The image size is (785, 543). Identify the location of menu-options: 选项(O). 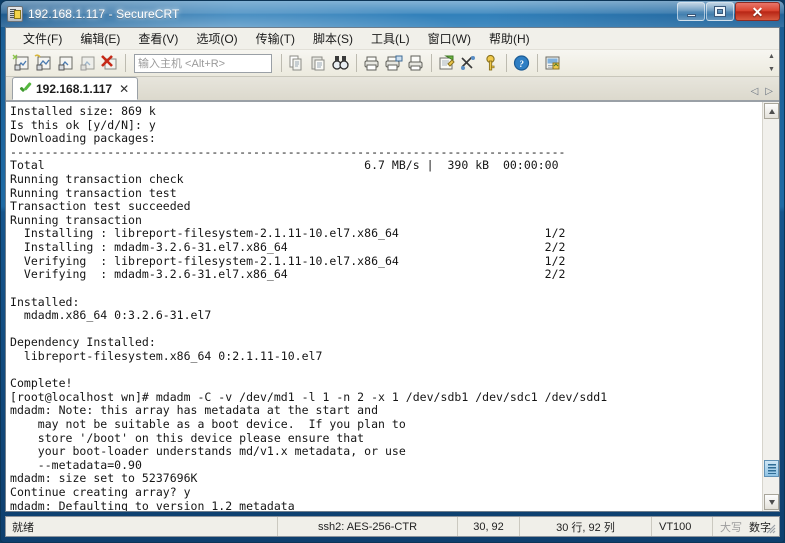
(216, 38).